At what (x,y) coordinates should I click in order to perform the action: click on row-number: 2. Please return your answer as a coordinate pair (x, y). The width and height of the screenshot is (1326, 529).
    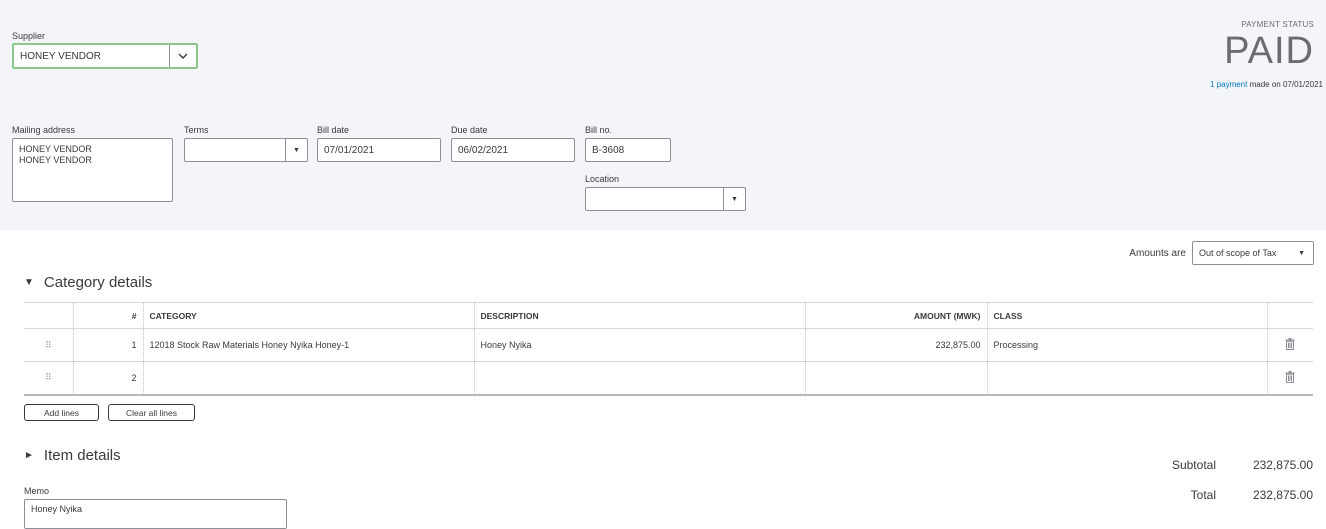
    Looking at the image, I should click on (108, 378).